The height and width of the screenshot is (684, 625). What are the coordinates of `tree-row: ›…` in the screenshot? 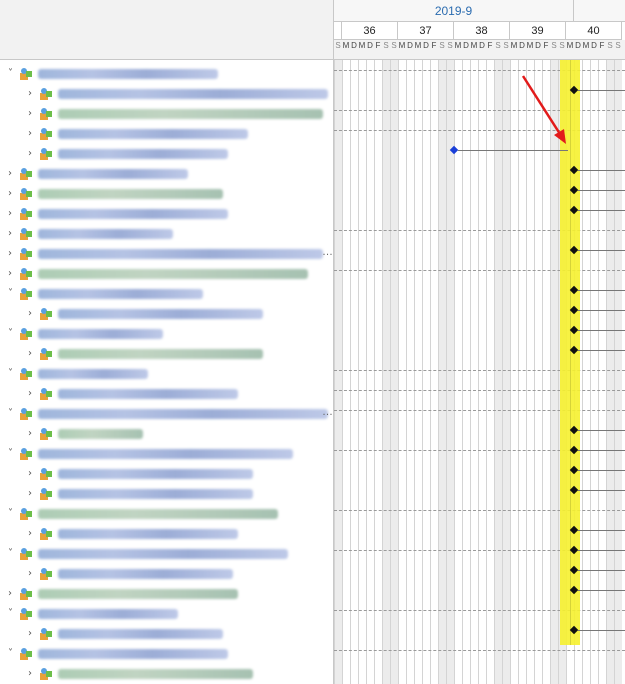 It's located at (166, 254).